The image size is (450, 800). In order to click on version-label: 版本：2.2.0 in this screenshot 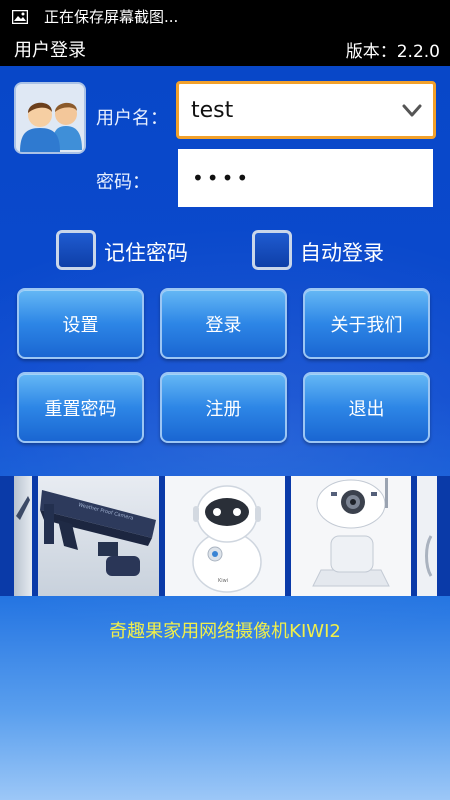, I will do `click(392, 51)`.